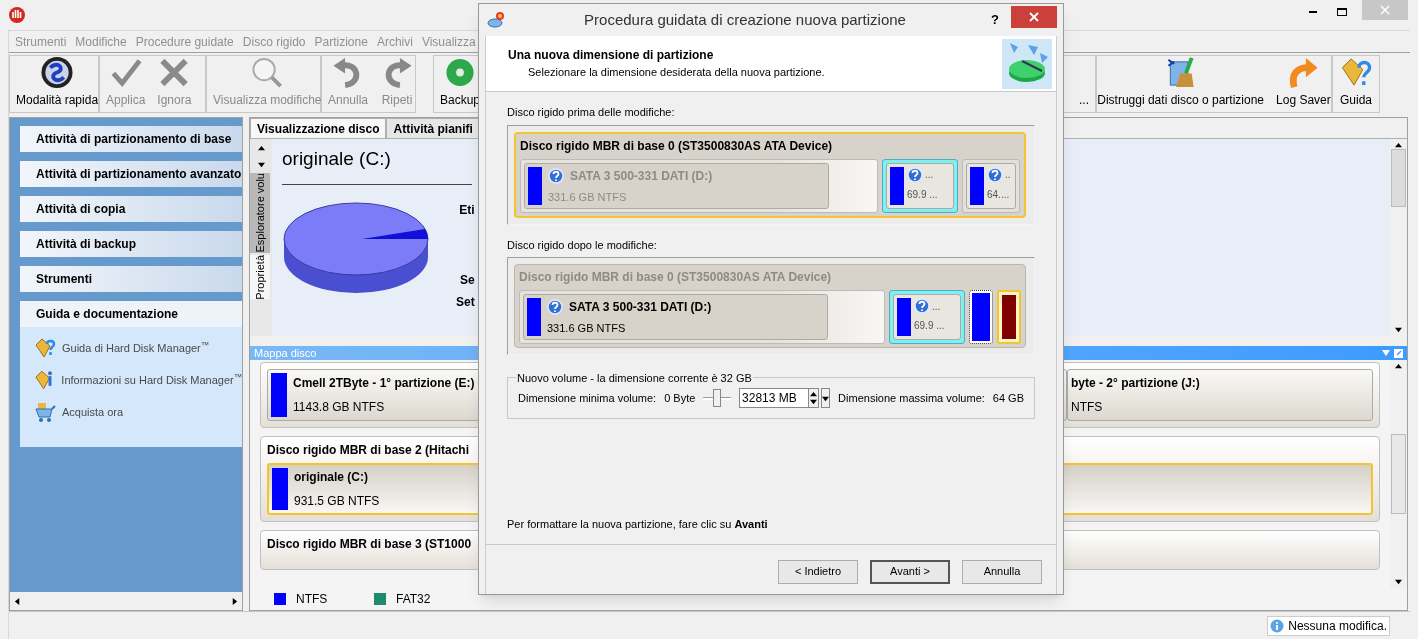  What do you see at coordinates (676, 73) in the screenshot?
I see `wizard-subheading: Selezionare la dimensione desiderata della nuova partizione.` at bounding box center [676, 73].